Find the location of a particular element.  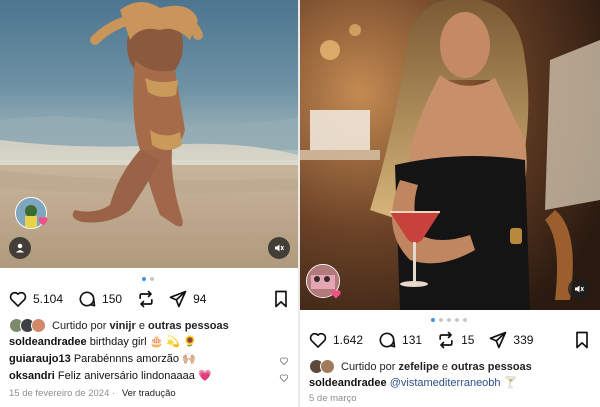

right-caption: soldeandradee @vistamediterraneobh 🍸 is located at coordinates (413, 382).